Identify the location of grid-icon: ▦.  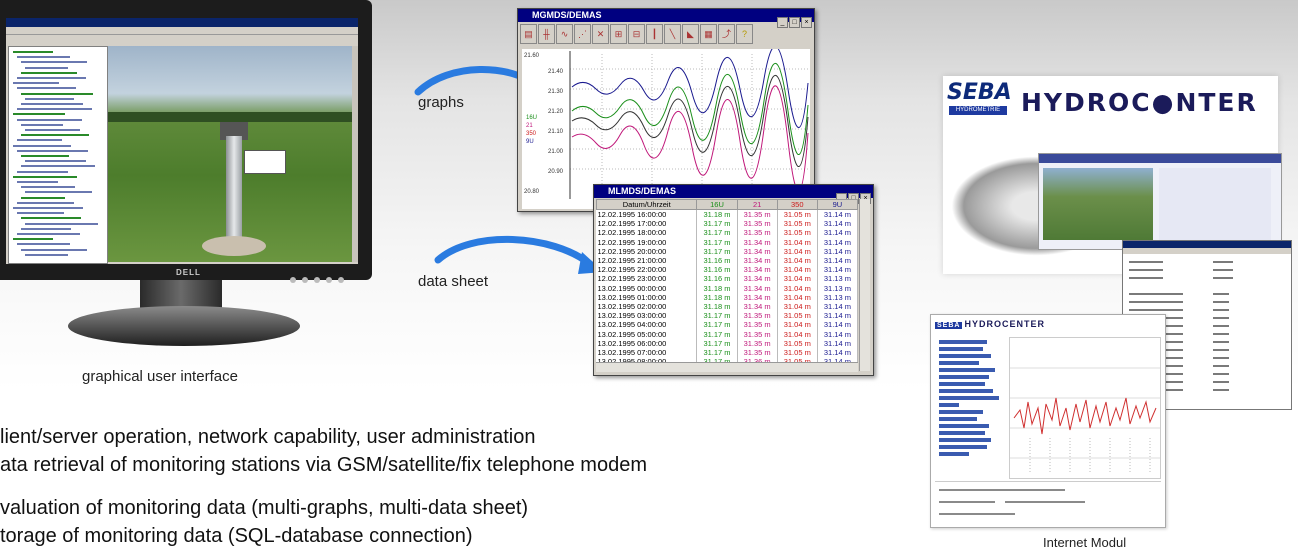
(708, 34).